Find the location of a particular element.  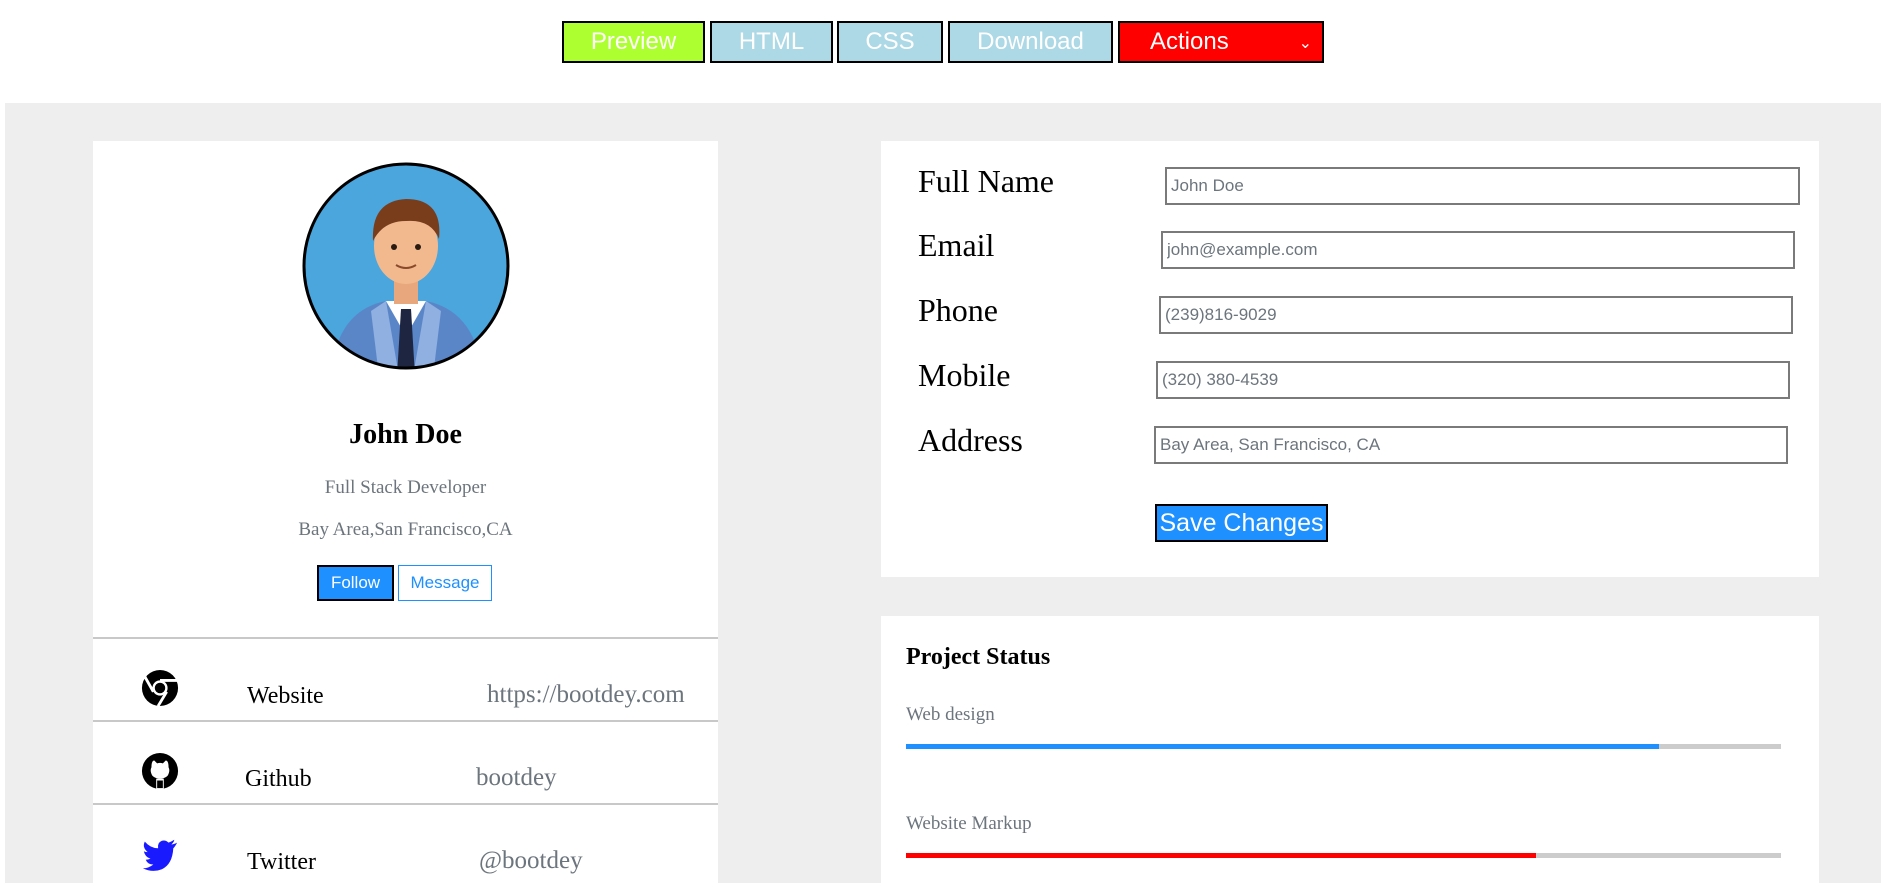

social-label: Website is located at coordinates (285, 696).